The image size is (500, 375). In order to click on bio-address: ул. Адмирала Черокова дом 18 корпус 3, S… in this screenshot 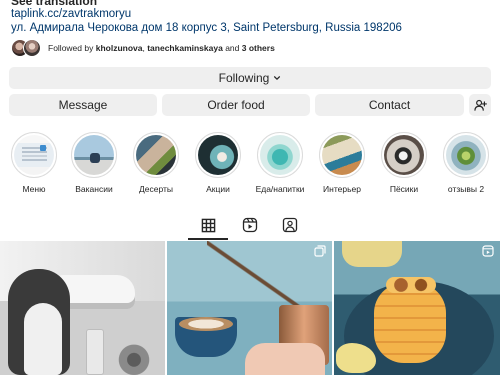, I will do `click(206, 28)`.